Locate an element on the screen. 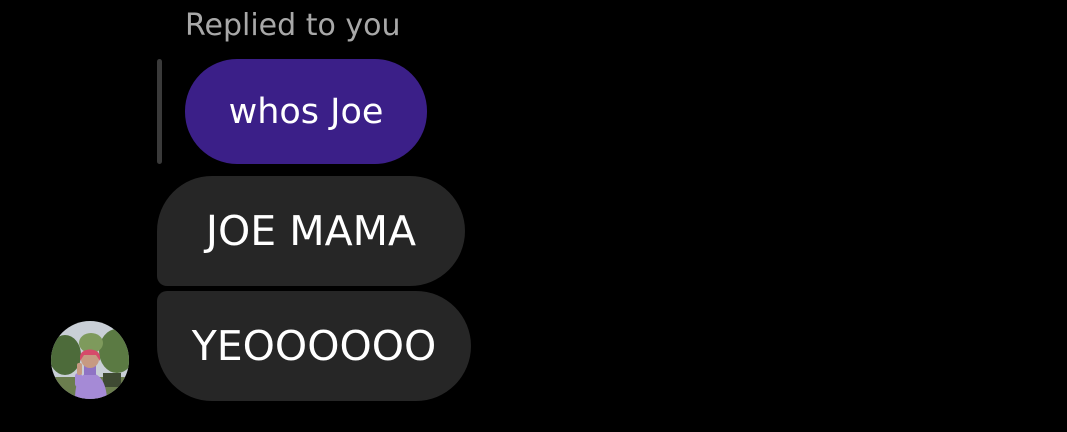 Image resolution: width=1067 pixels, height=432 pixels. incoming-message-bubble: YEOOOOOO is located at coordinates (314, 346).